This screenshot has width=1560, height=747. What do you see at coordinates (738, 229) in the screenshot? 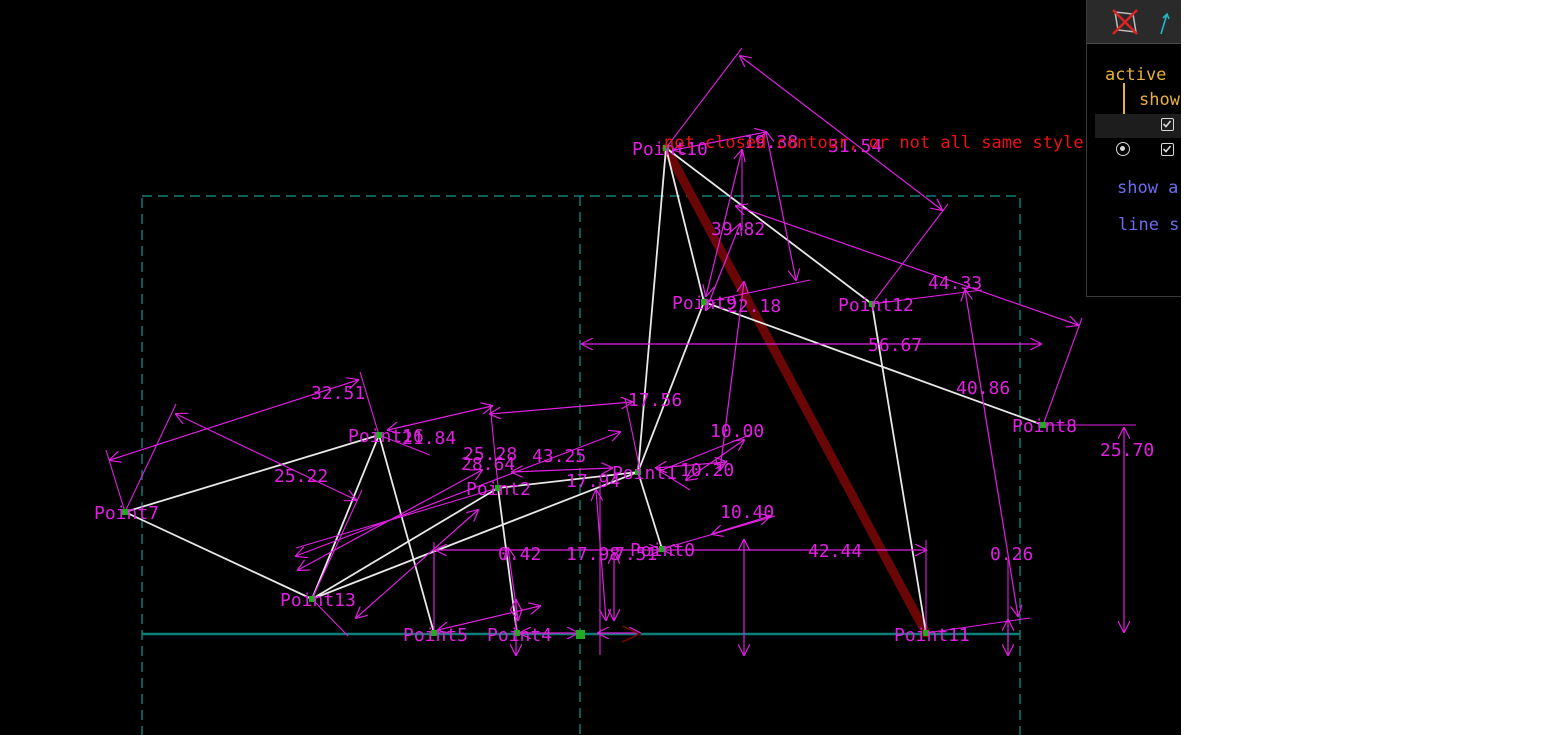
I see `dimension-value: 39.82` at bounding box center [738, 229].